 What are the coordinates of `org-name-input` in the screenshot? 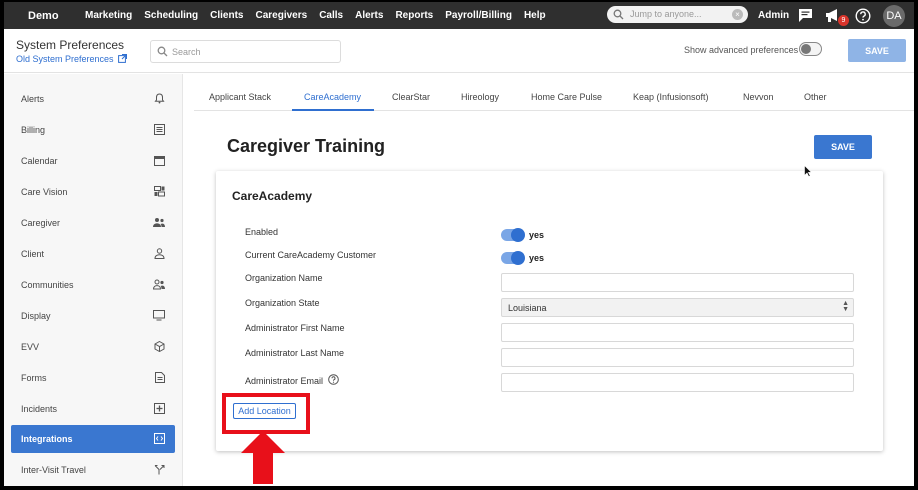 It's located at (677, 282).